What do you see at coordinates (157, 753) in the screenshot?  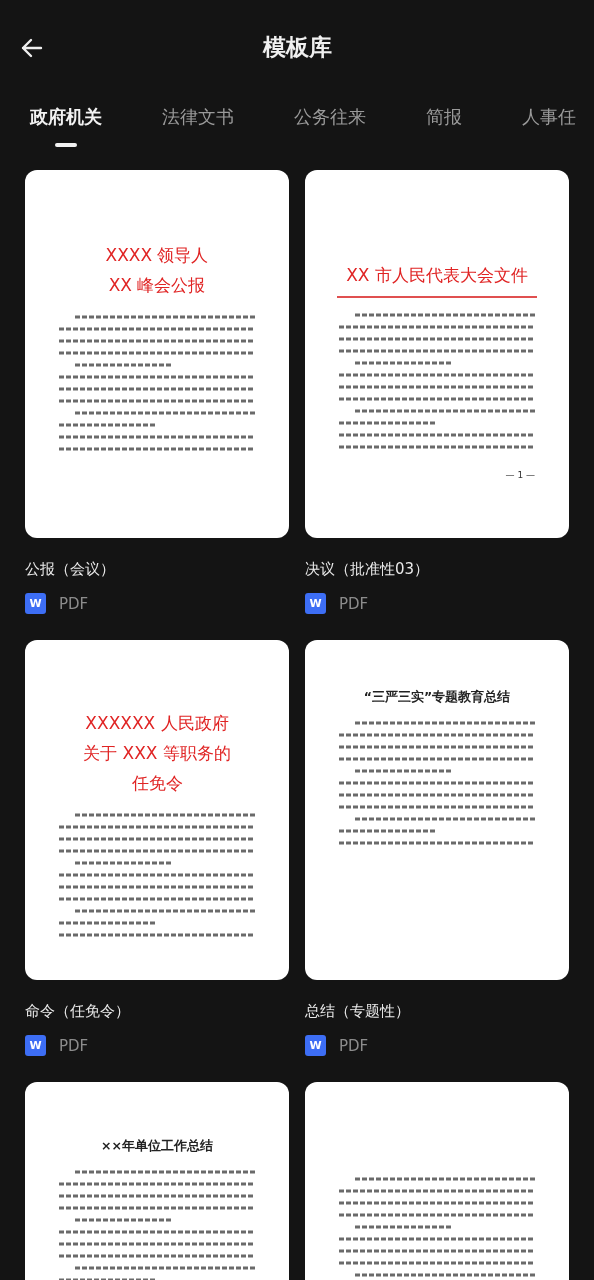 I see `document-heading: XXXXXX 人民政府 关于 XXX 等职务的 任免令` at bounding box center [157, 753].